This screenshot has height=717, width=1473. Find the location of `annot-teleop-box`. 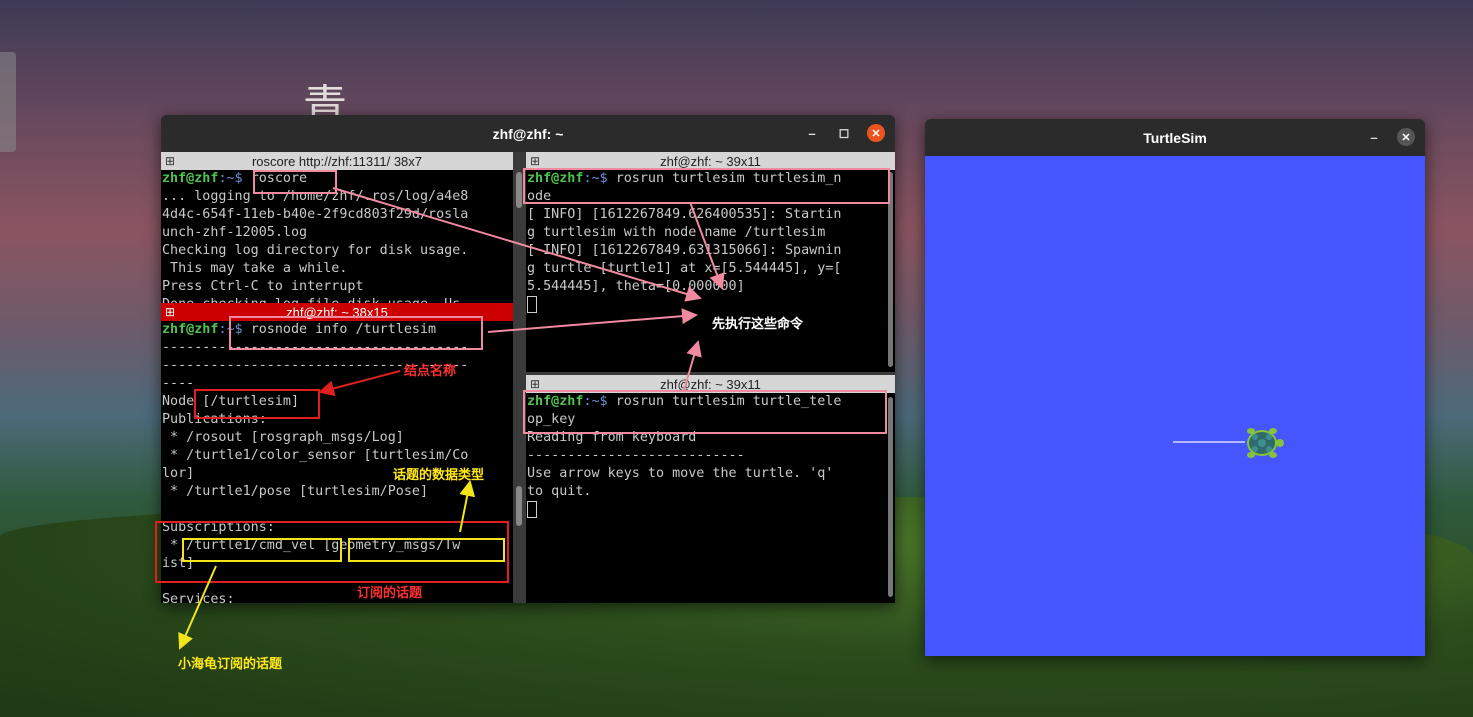

annot-teleop-box is located at coordinates (705, 412).